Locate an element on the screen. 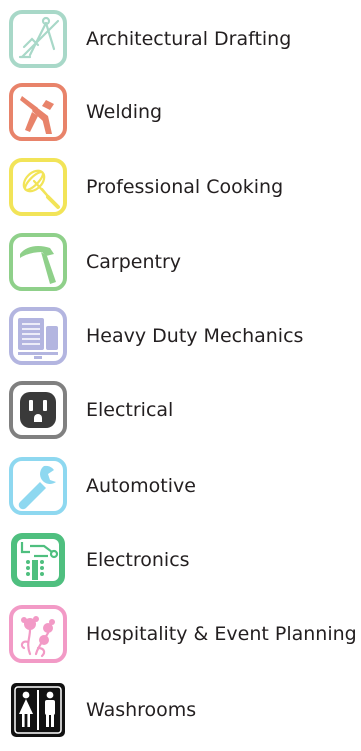  legend-label: Carpentry is located at coordinates (134, 261).